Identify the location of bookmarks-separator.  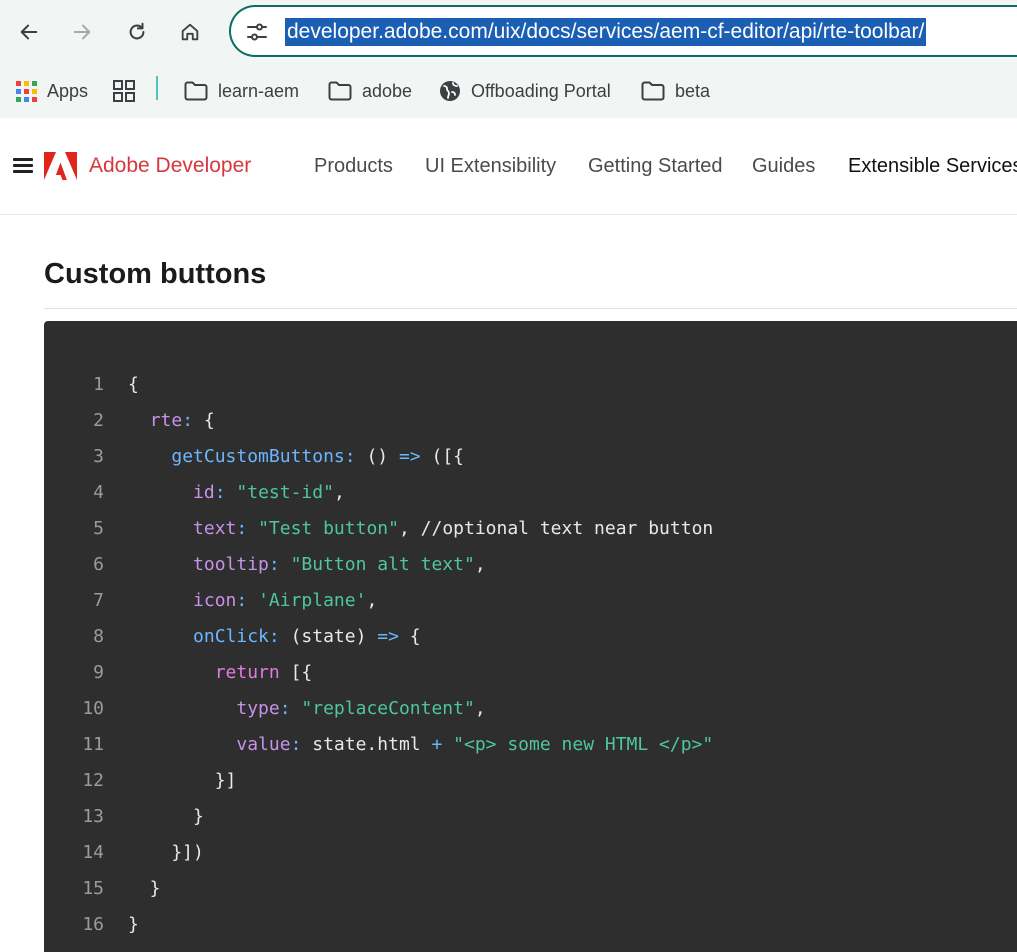
(157, 88).